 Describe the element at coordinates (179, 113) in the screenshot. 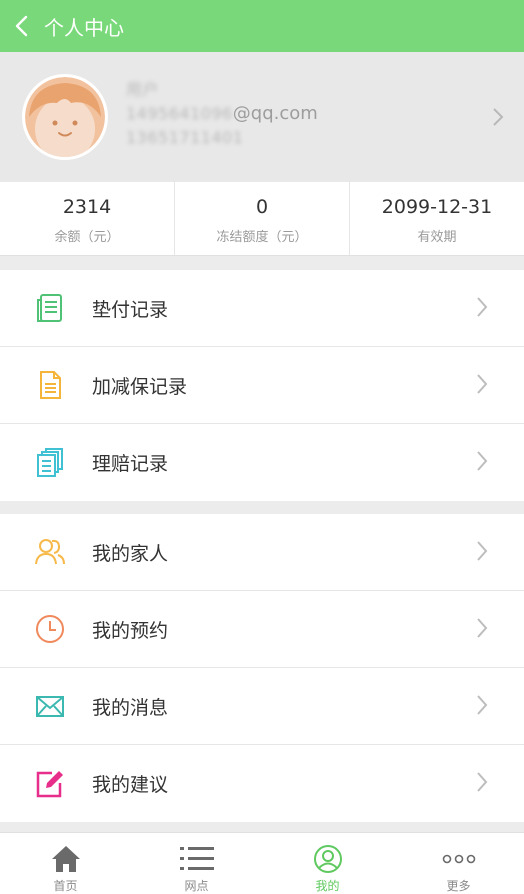

I see `email-local-part: 1495641096` at that location.